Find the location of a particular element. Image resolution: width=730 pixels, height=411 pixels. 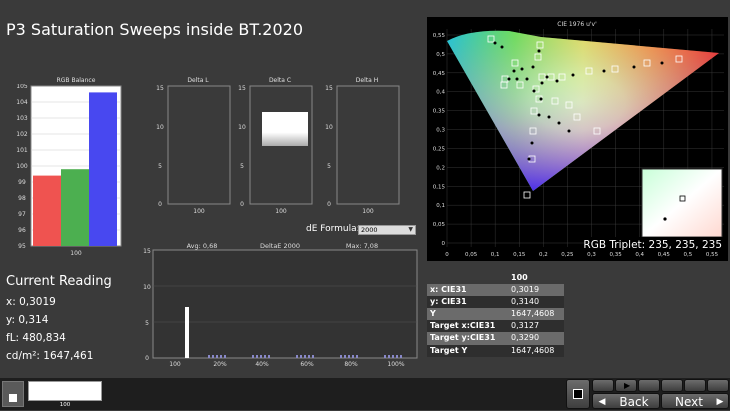

back-button: ◀ Back is located at coordinates (626, 401).